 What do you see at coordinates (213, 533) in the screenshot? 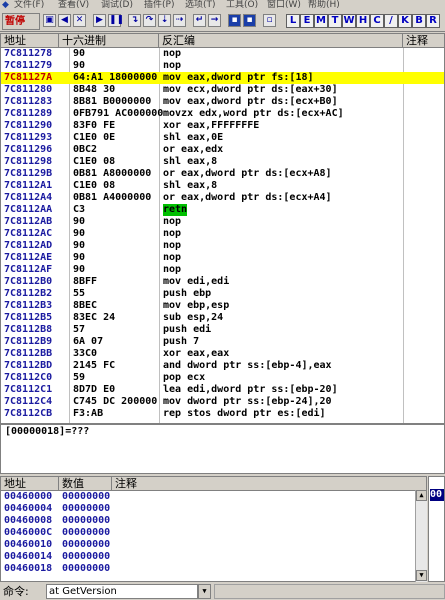
I see `dump-row: 0046000C 00000000` at bounding box center [213, 533].